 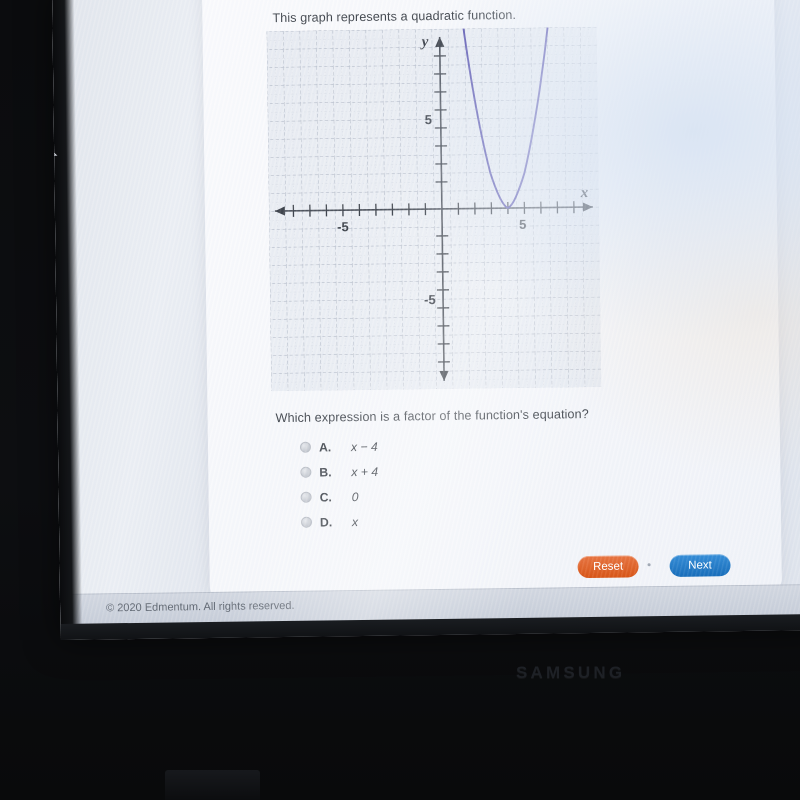 What do you see at coordinates (325, 497) in the screenshot?
I see `option-letter-c: C.` at bounding box center [325, 497].